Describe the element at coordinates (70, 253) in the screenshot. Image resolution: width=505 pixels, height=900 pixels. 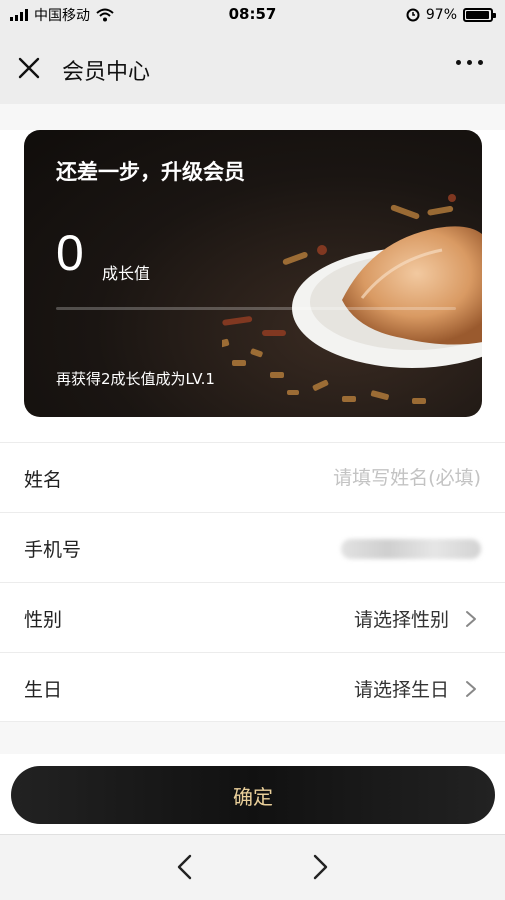
I see `growth-value: 0` at that location.